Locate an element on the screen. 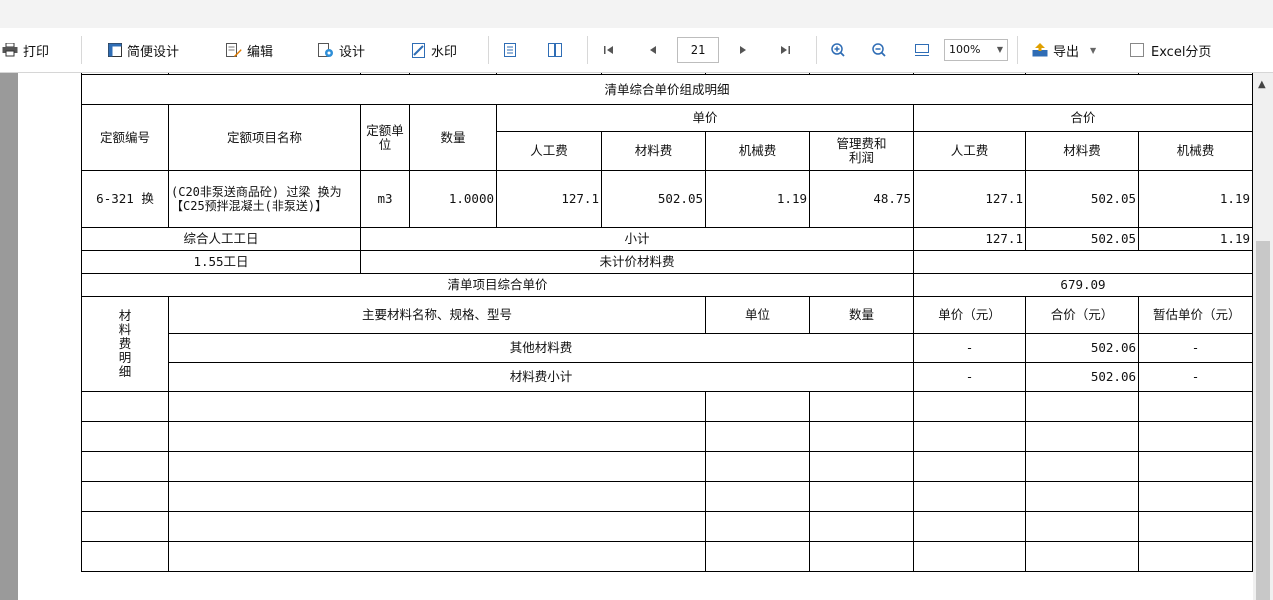  print-button: 打印 is located at coordinates (25, 50).